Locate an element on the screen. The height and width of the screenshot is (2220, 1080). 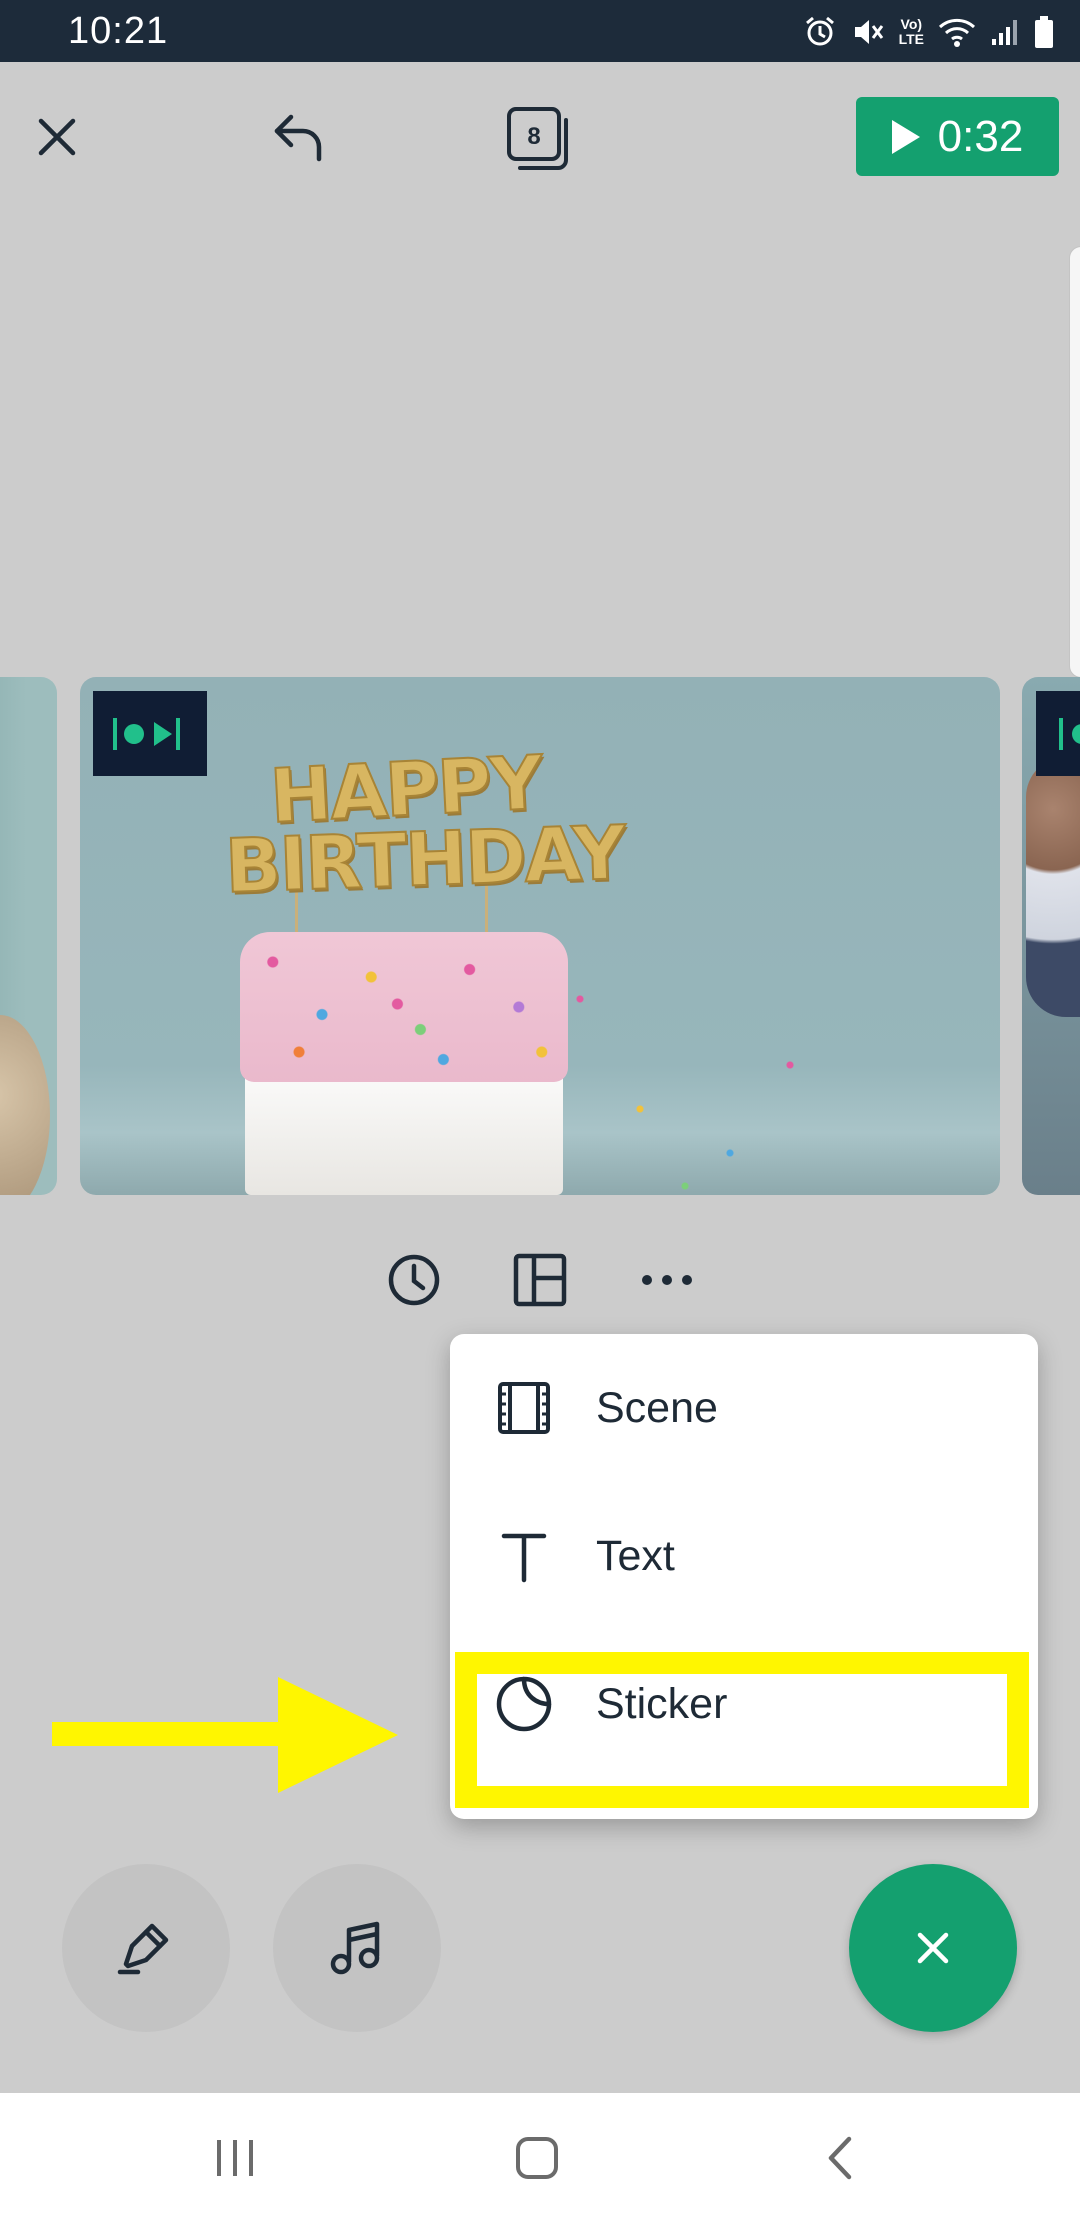
play-icon is located at coordinates (905, 136).